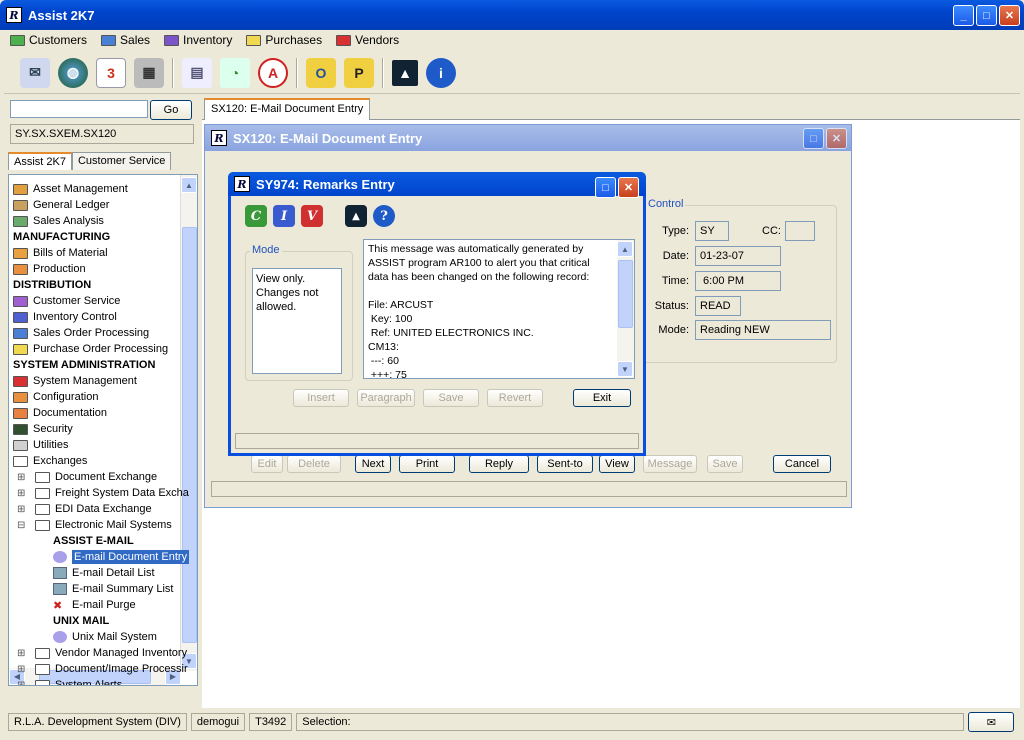  I want to click on tree-item: ⊟ Electronic Mail Systems, so click(94, 525).